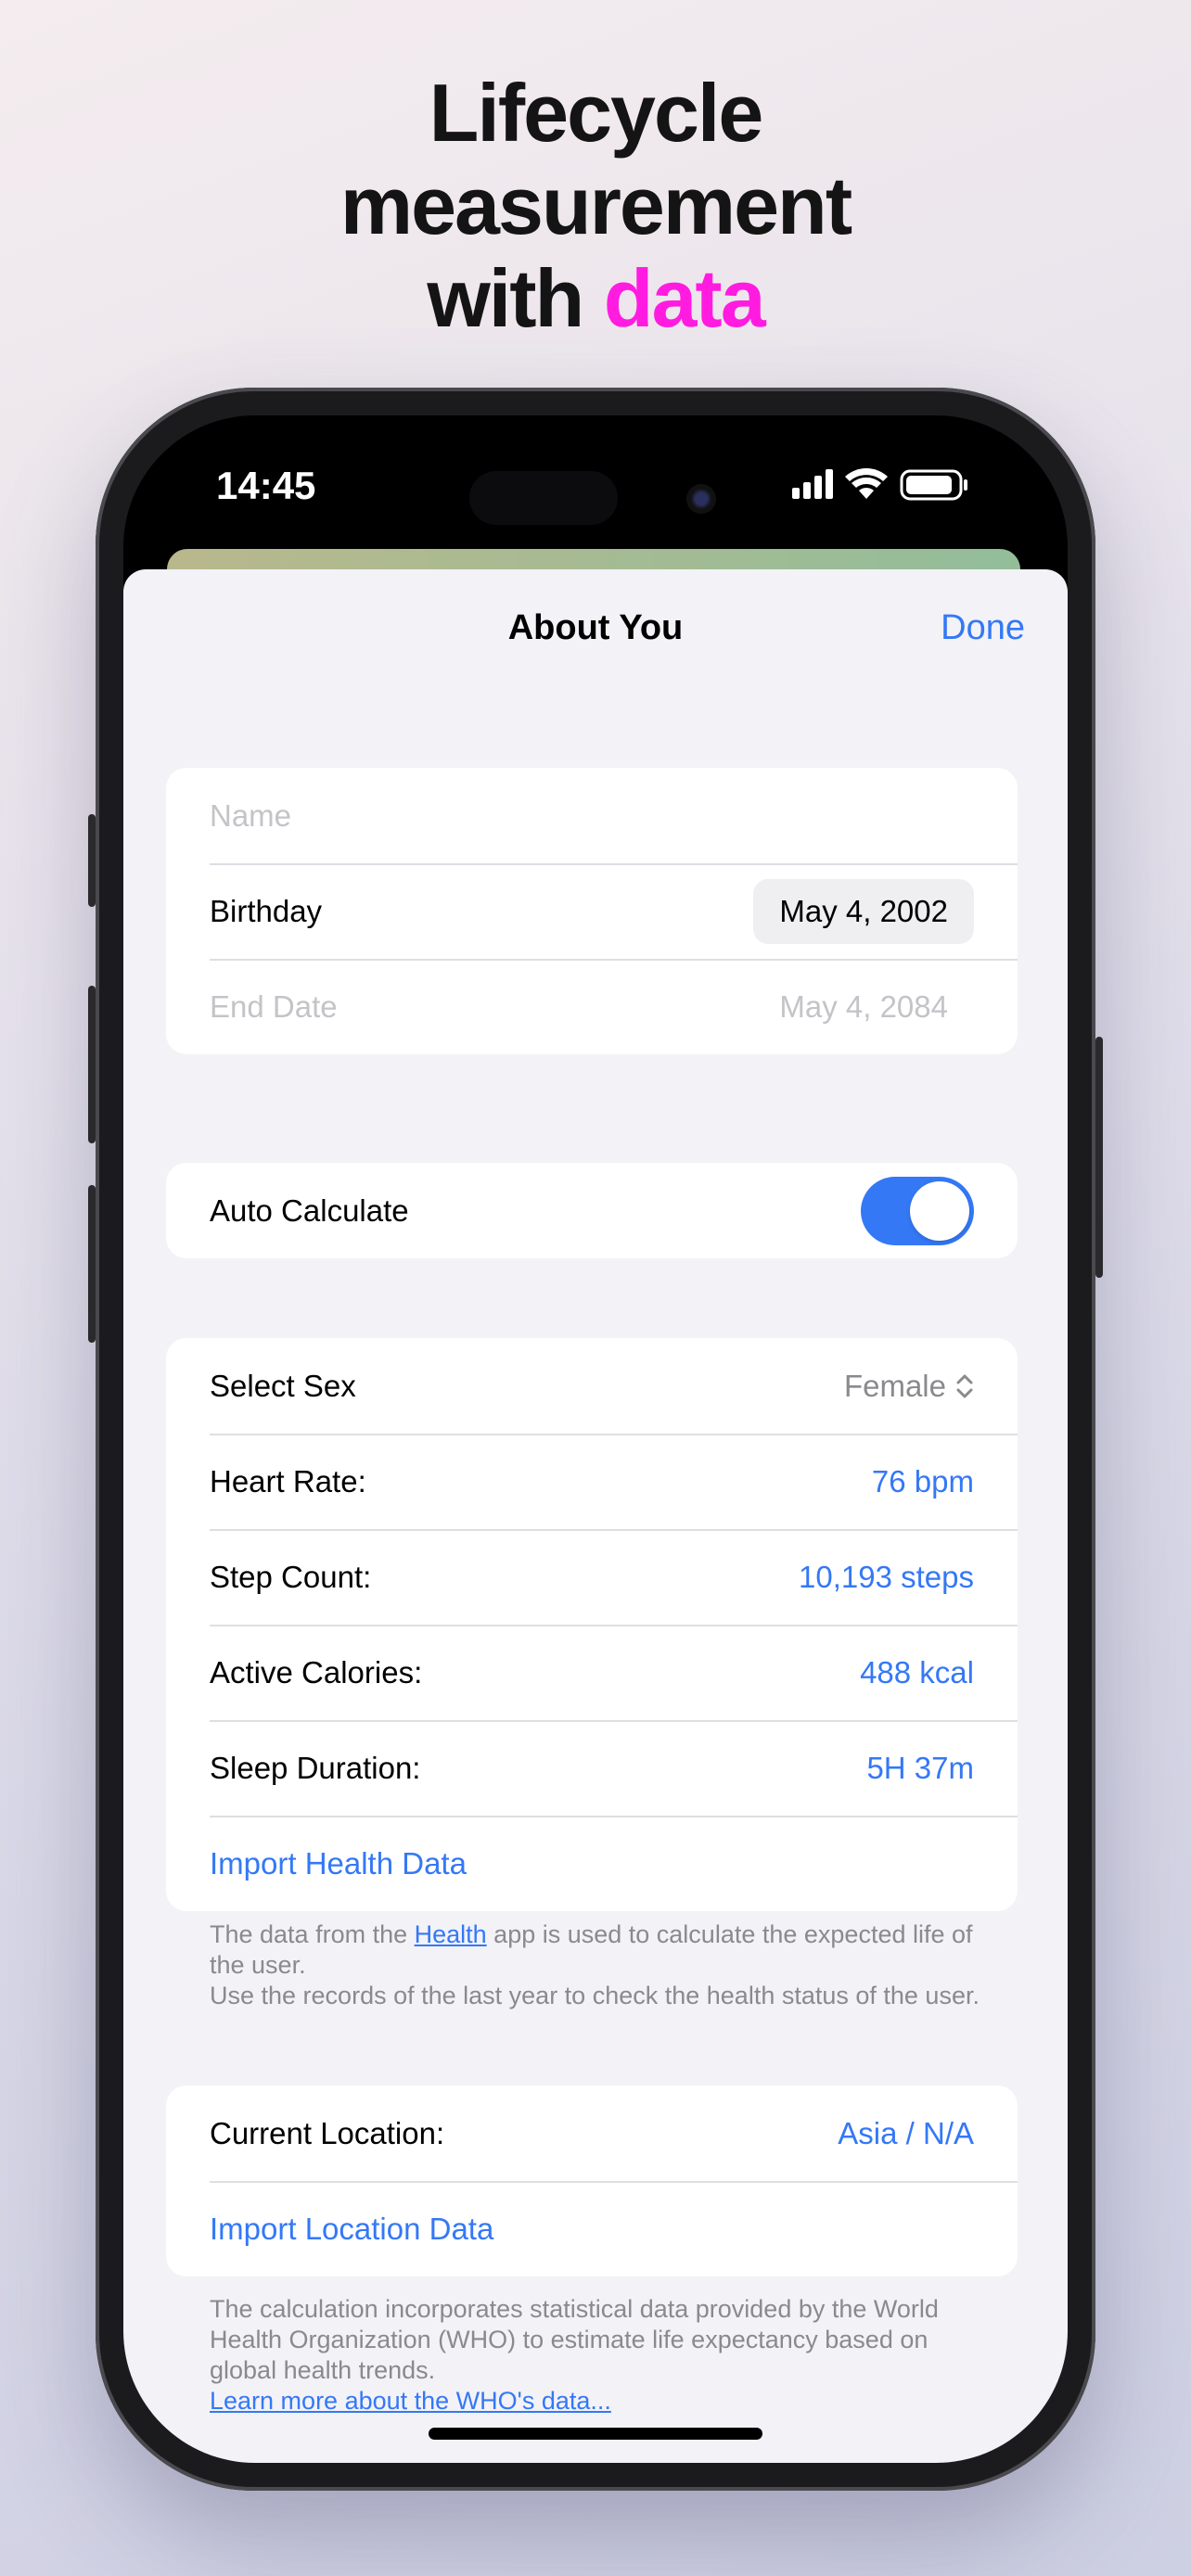 This screenshot has width=1191, height=2576. I want to click on auto-calculate-group: Auto Calculate, so click(592, 1210).